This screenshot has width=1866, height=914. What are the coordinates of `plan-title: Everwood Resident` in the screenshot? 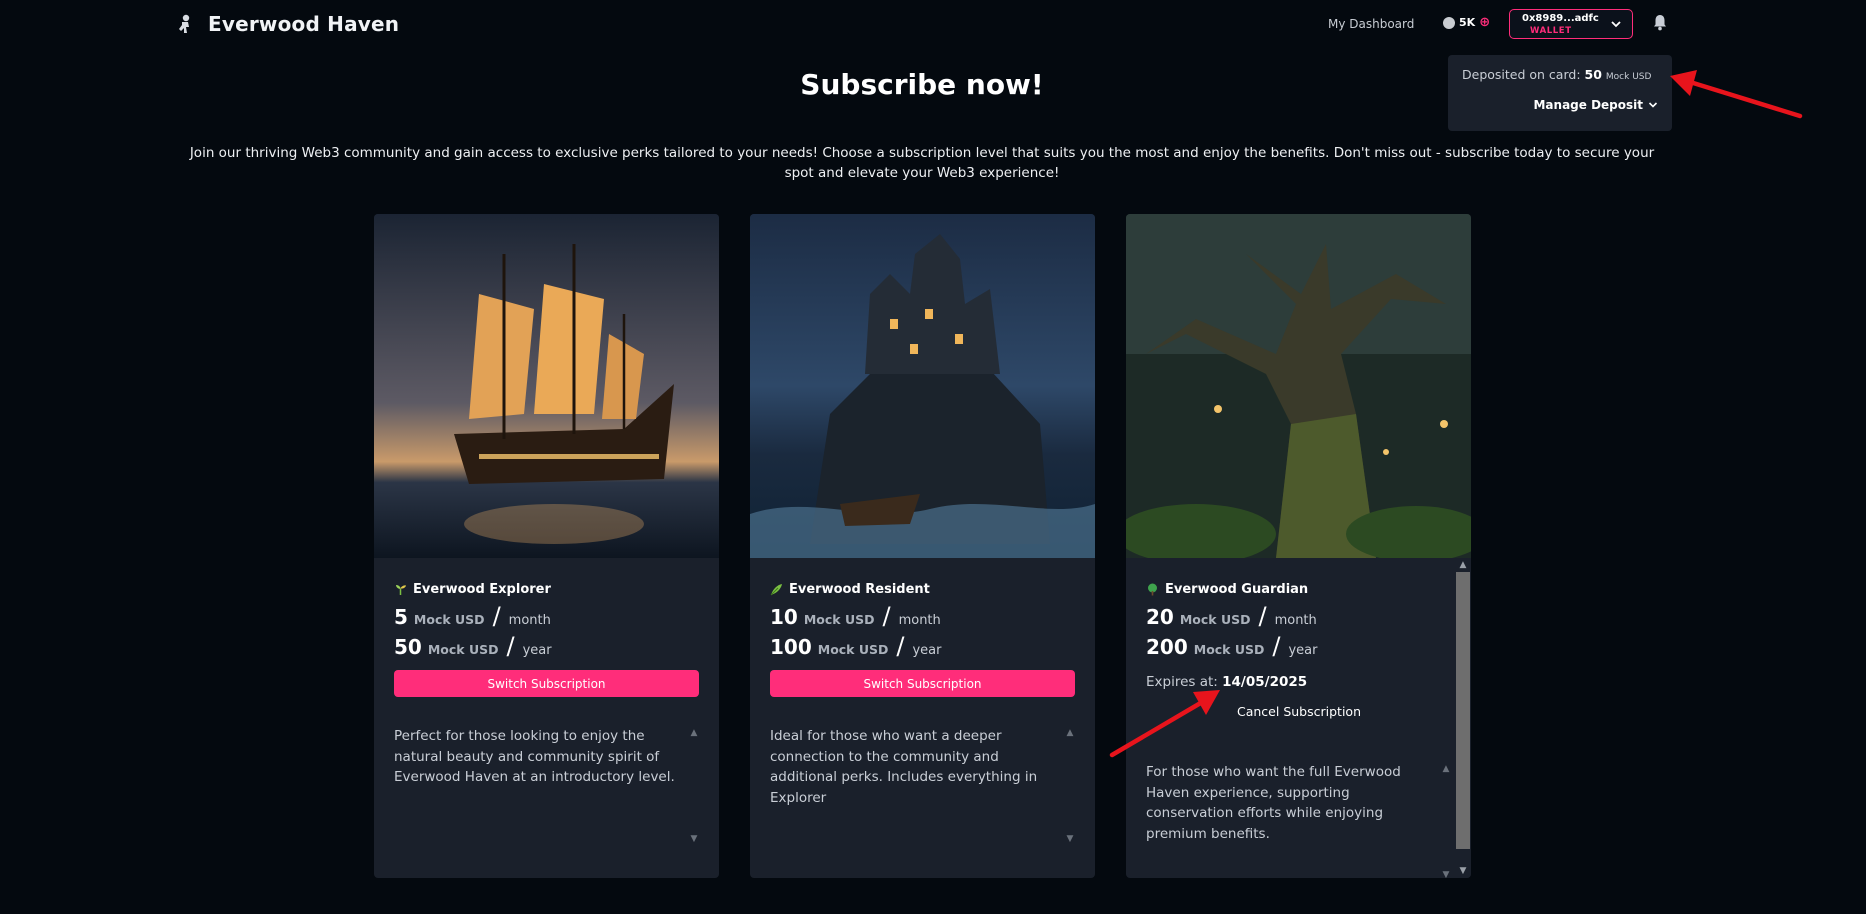 It's located at (923, 589).